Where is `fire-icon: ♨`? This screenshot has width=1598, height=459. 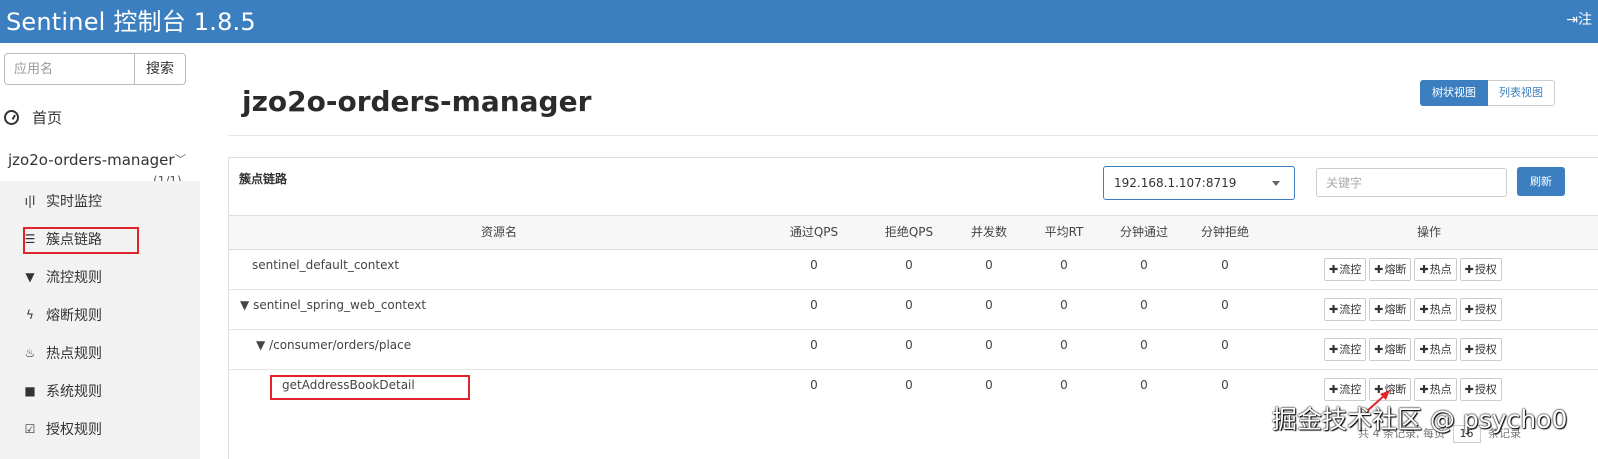 fire-icon: ♨ is located at coordinates (30, 353).